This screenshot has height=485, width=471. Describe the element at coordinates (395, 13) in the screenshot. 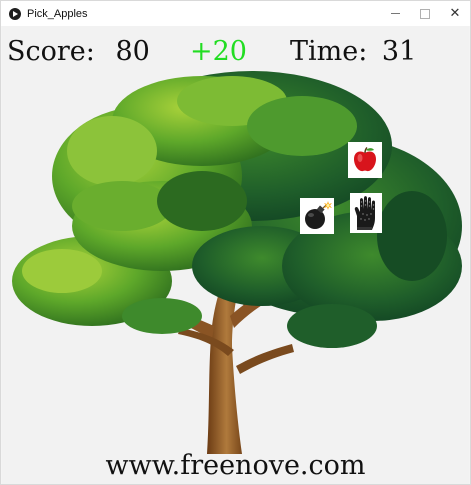

I see `minimize-button` at that location.